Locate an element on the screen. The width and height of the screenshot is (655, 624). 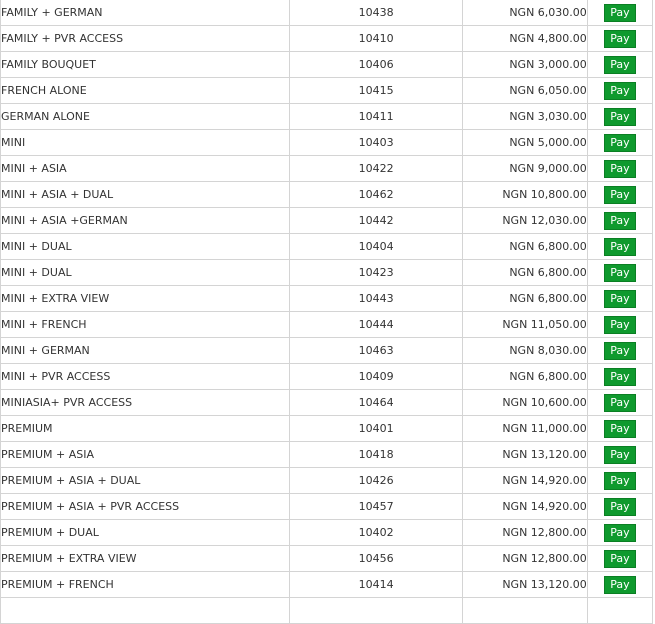
package-code: 10462 is located at coordinates (376, 194).